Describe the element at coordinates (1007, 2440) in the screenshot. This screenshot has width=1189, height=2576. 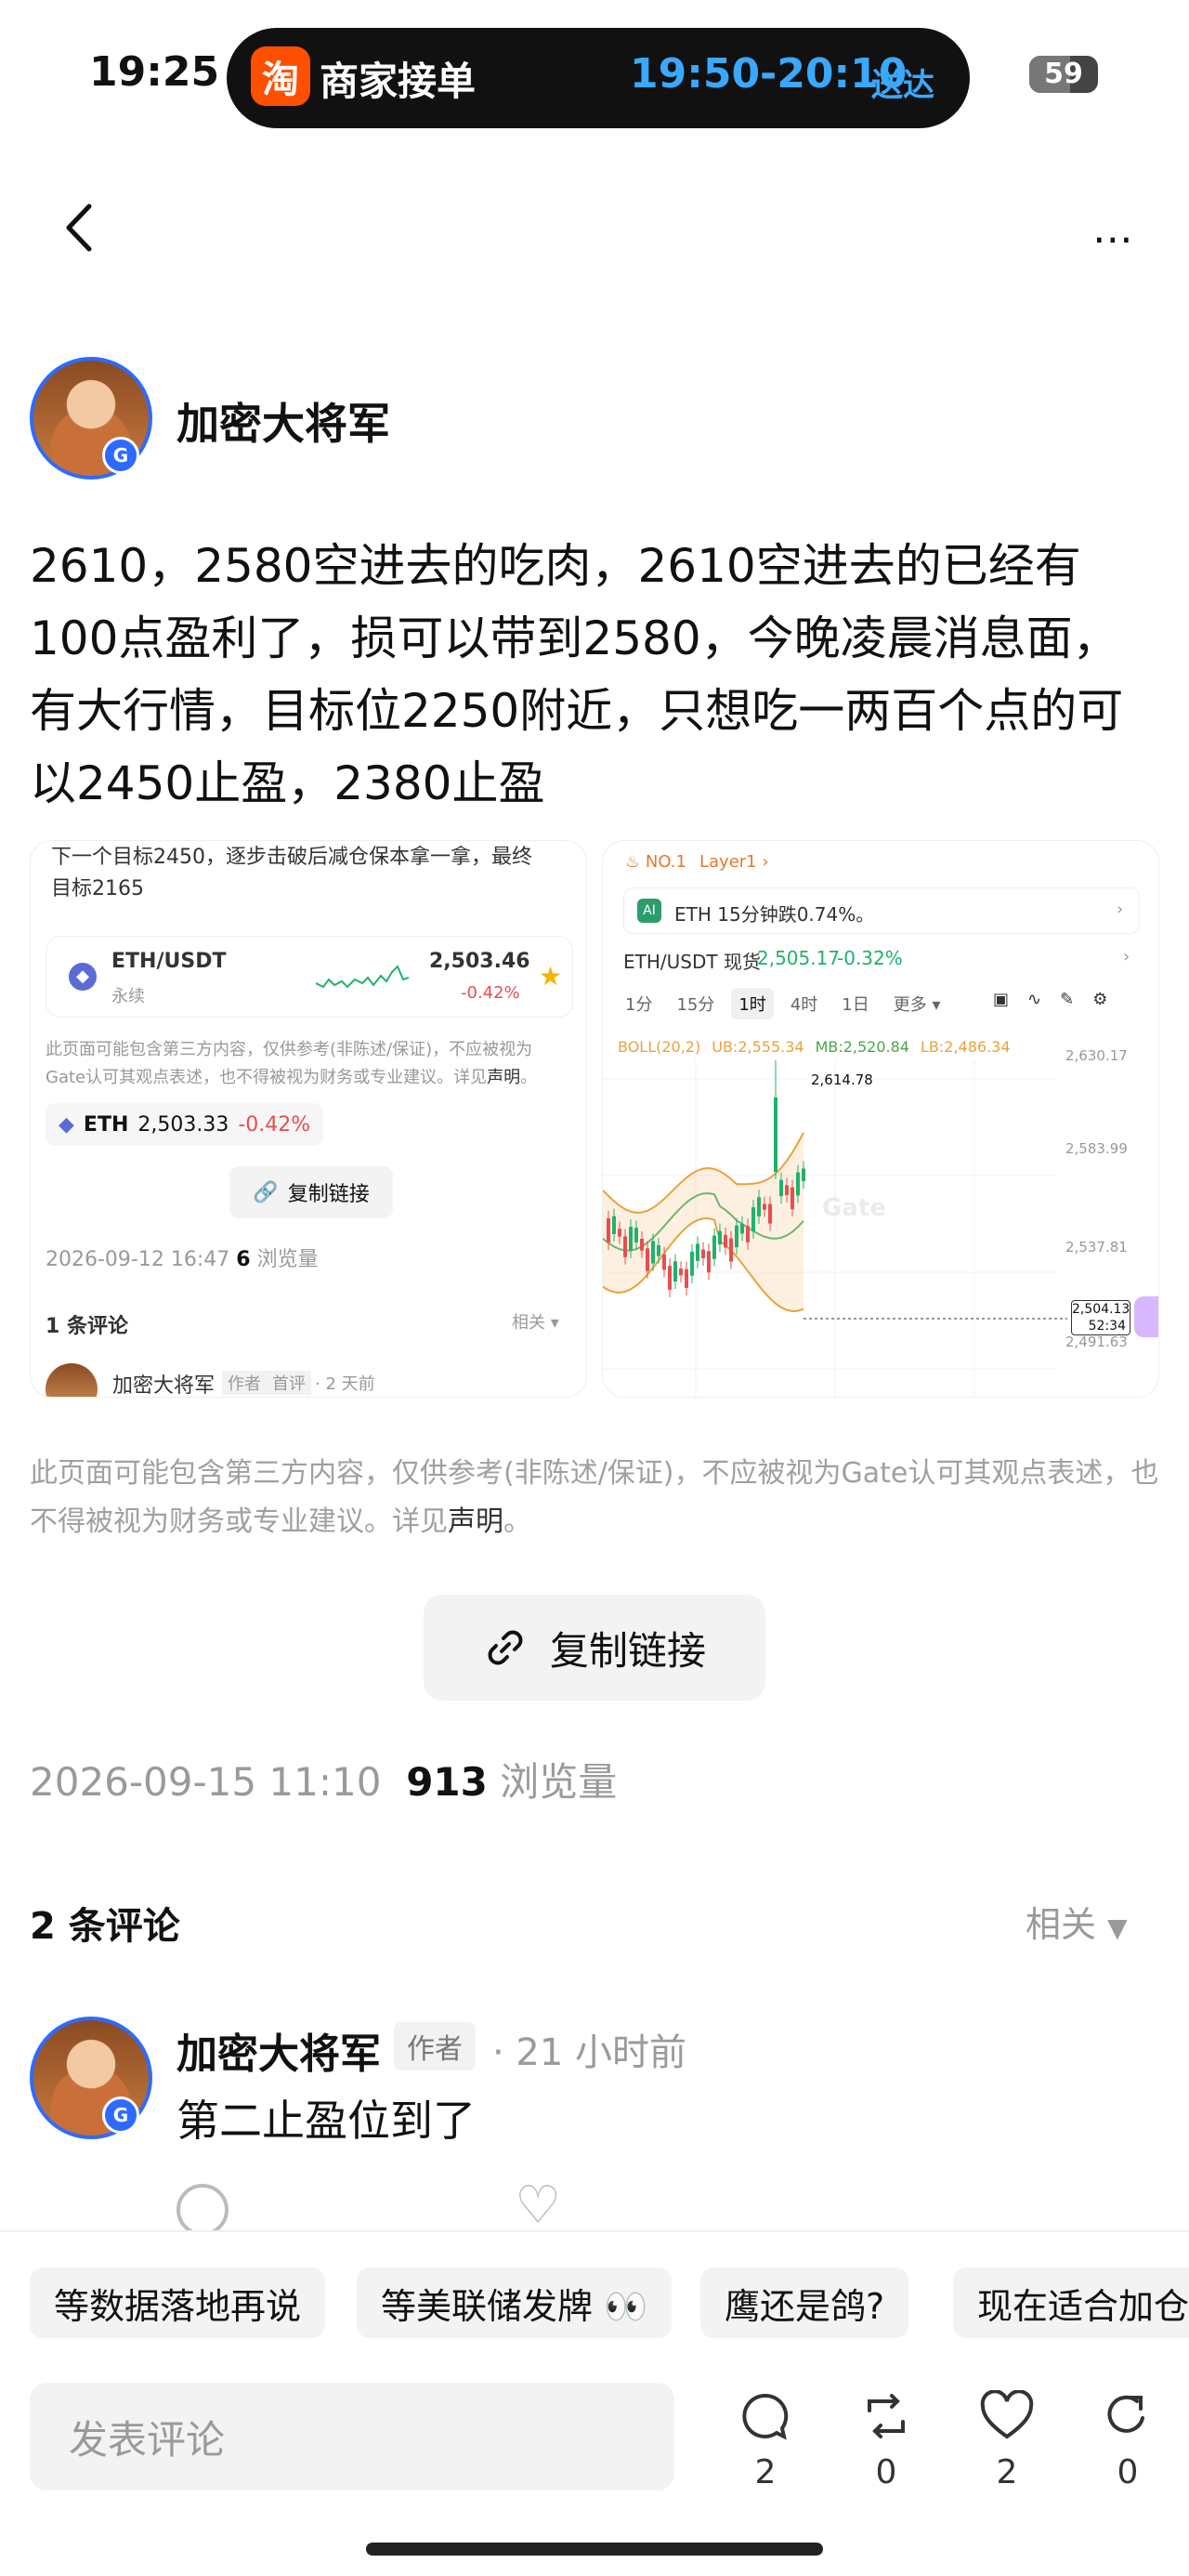
I see `like-action: 2` at that location.